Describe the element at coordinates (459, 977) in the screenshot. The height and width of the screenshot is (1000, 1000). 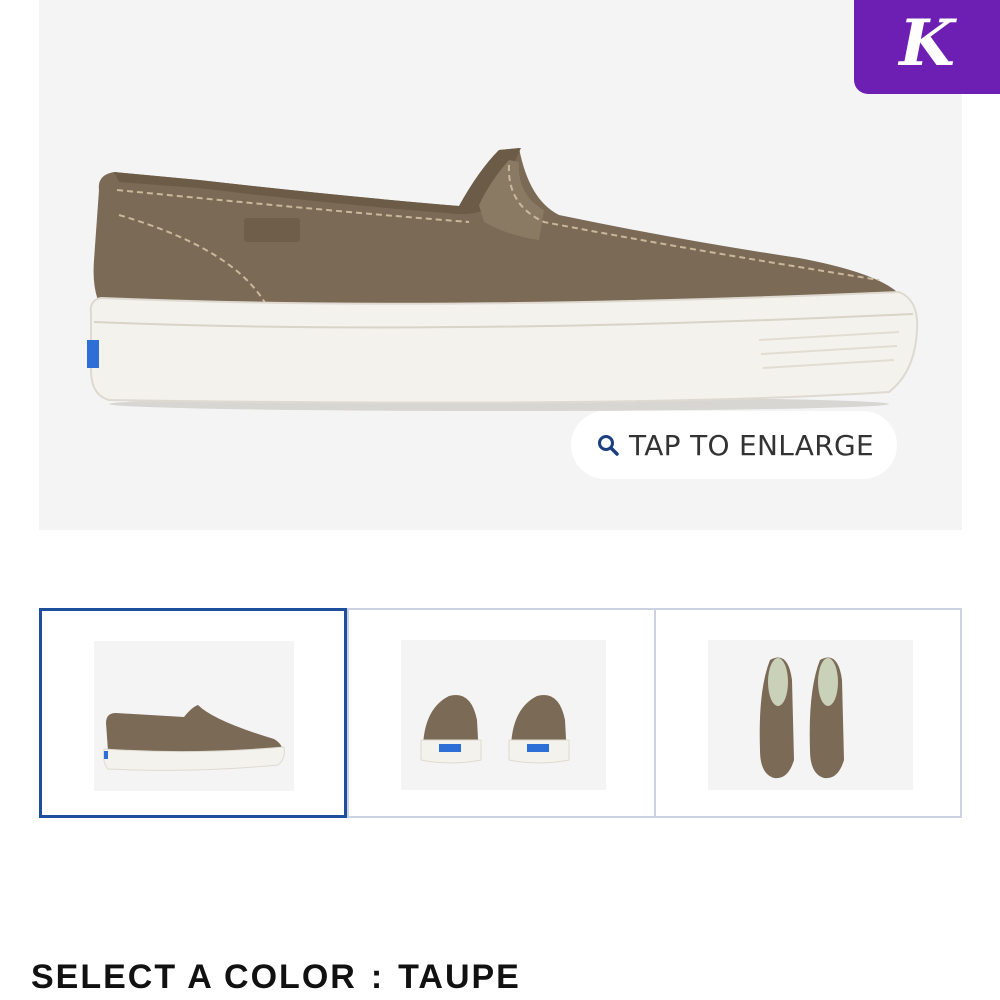
I see `selected-color-value: TAUPE` at that location.